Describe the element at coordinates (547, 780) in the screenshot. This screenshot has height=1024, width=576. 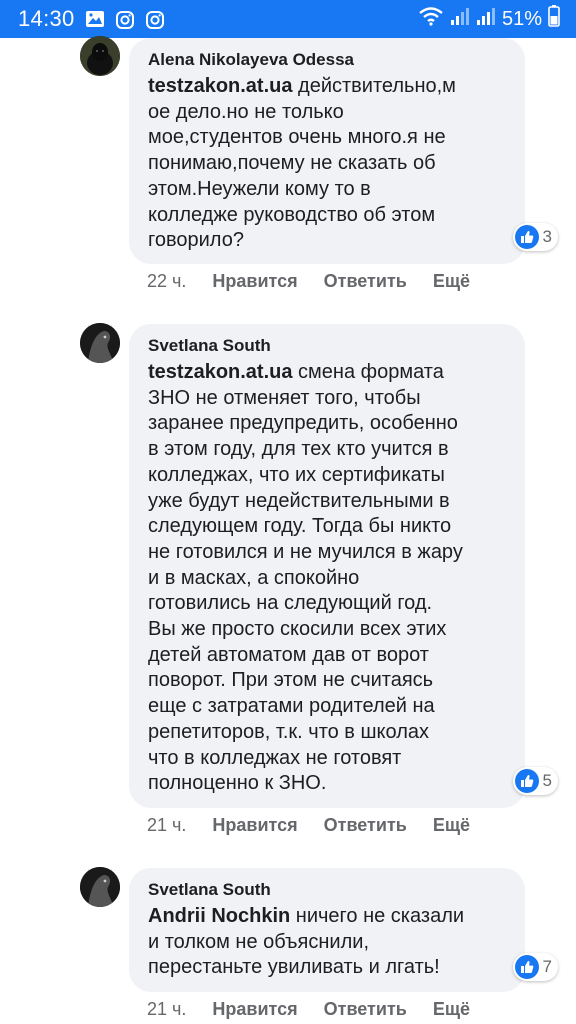
I see `reaction-count-value: 5` at that location.